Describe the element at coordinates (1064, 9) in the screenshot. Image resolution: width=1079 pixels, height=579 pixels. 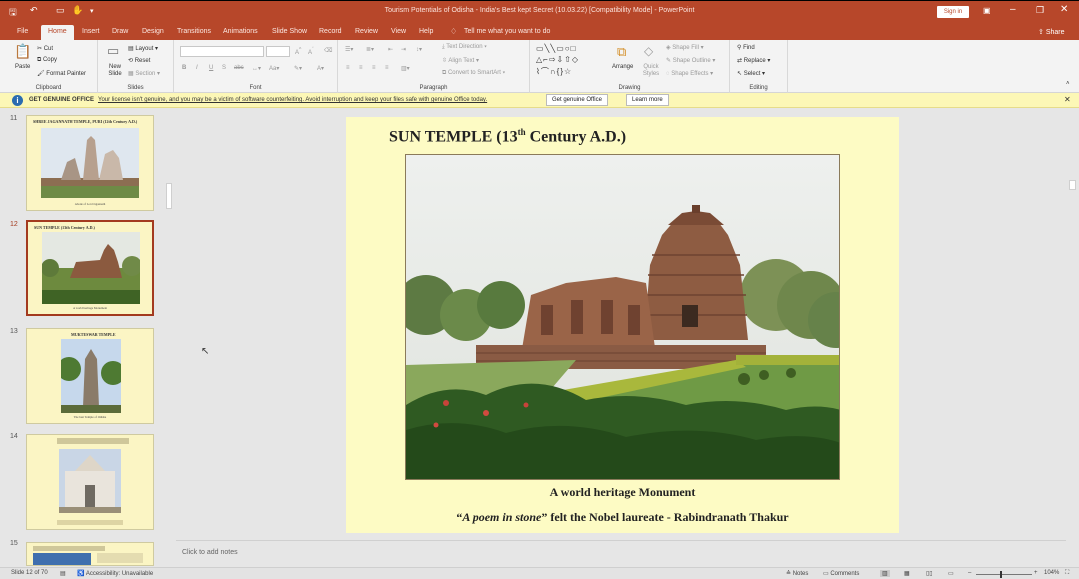
I see `close-icon: ✕` at that location.